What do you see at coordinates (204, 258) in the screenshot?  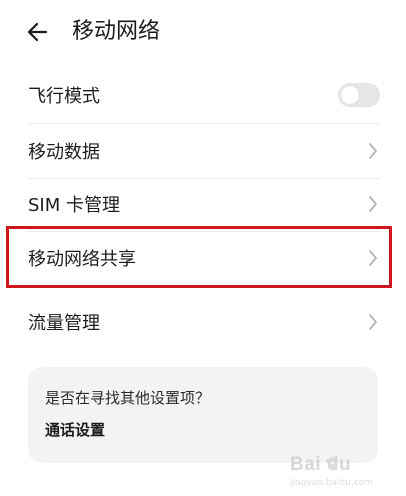 I see `hotspot-row: 移动网络共享` at bounding box center [204, 258].